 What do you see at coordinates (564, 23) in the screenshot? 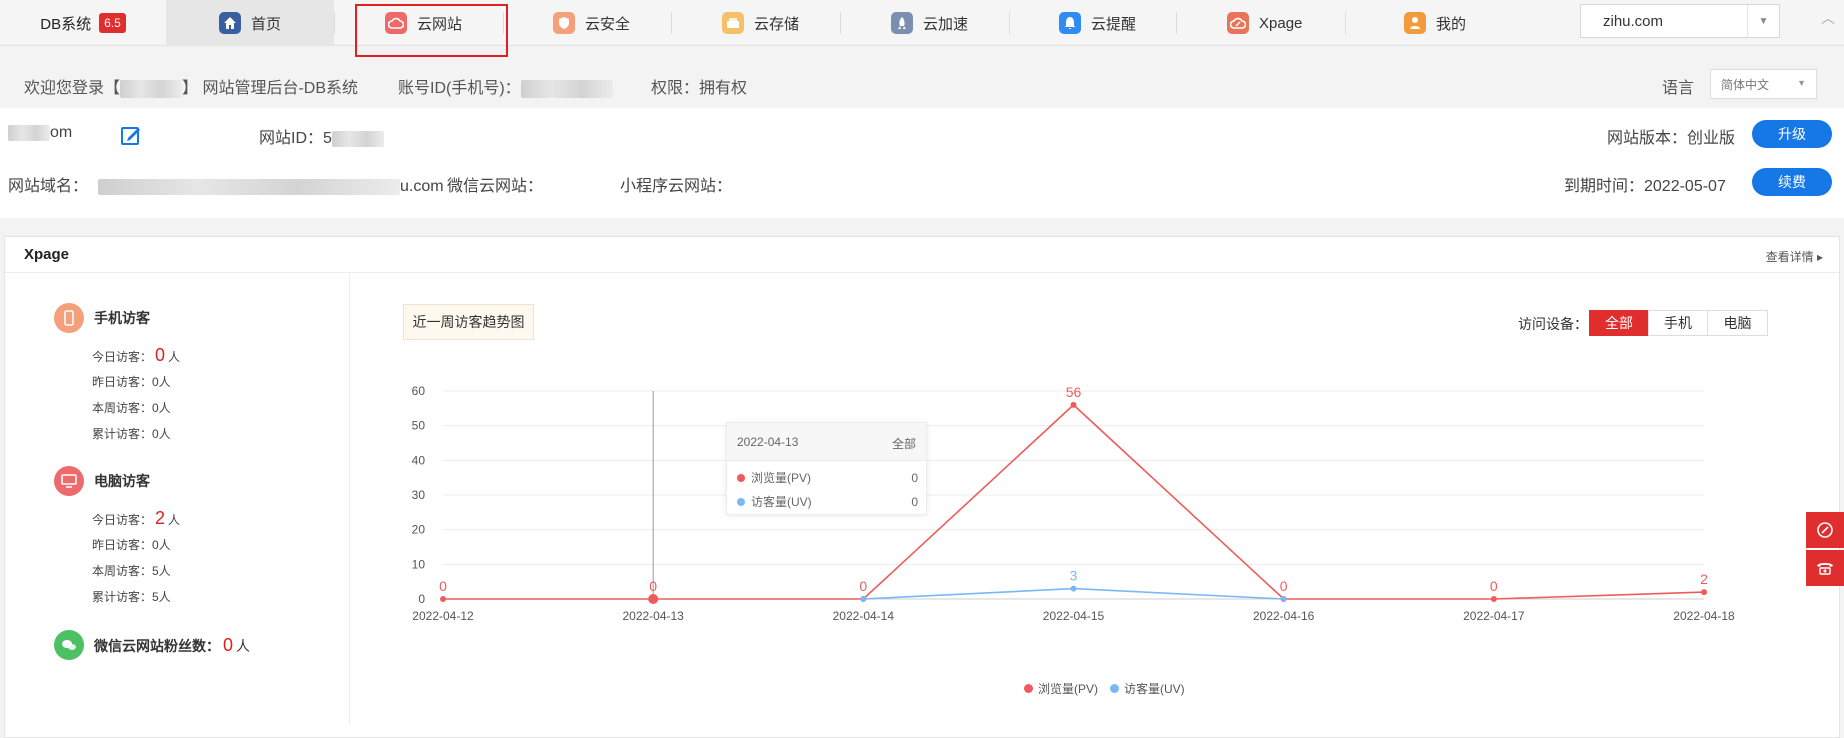
I see `shield-icon` at bounding box center [564, 23].